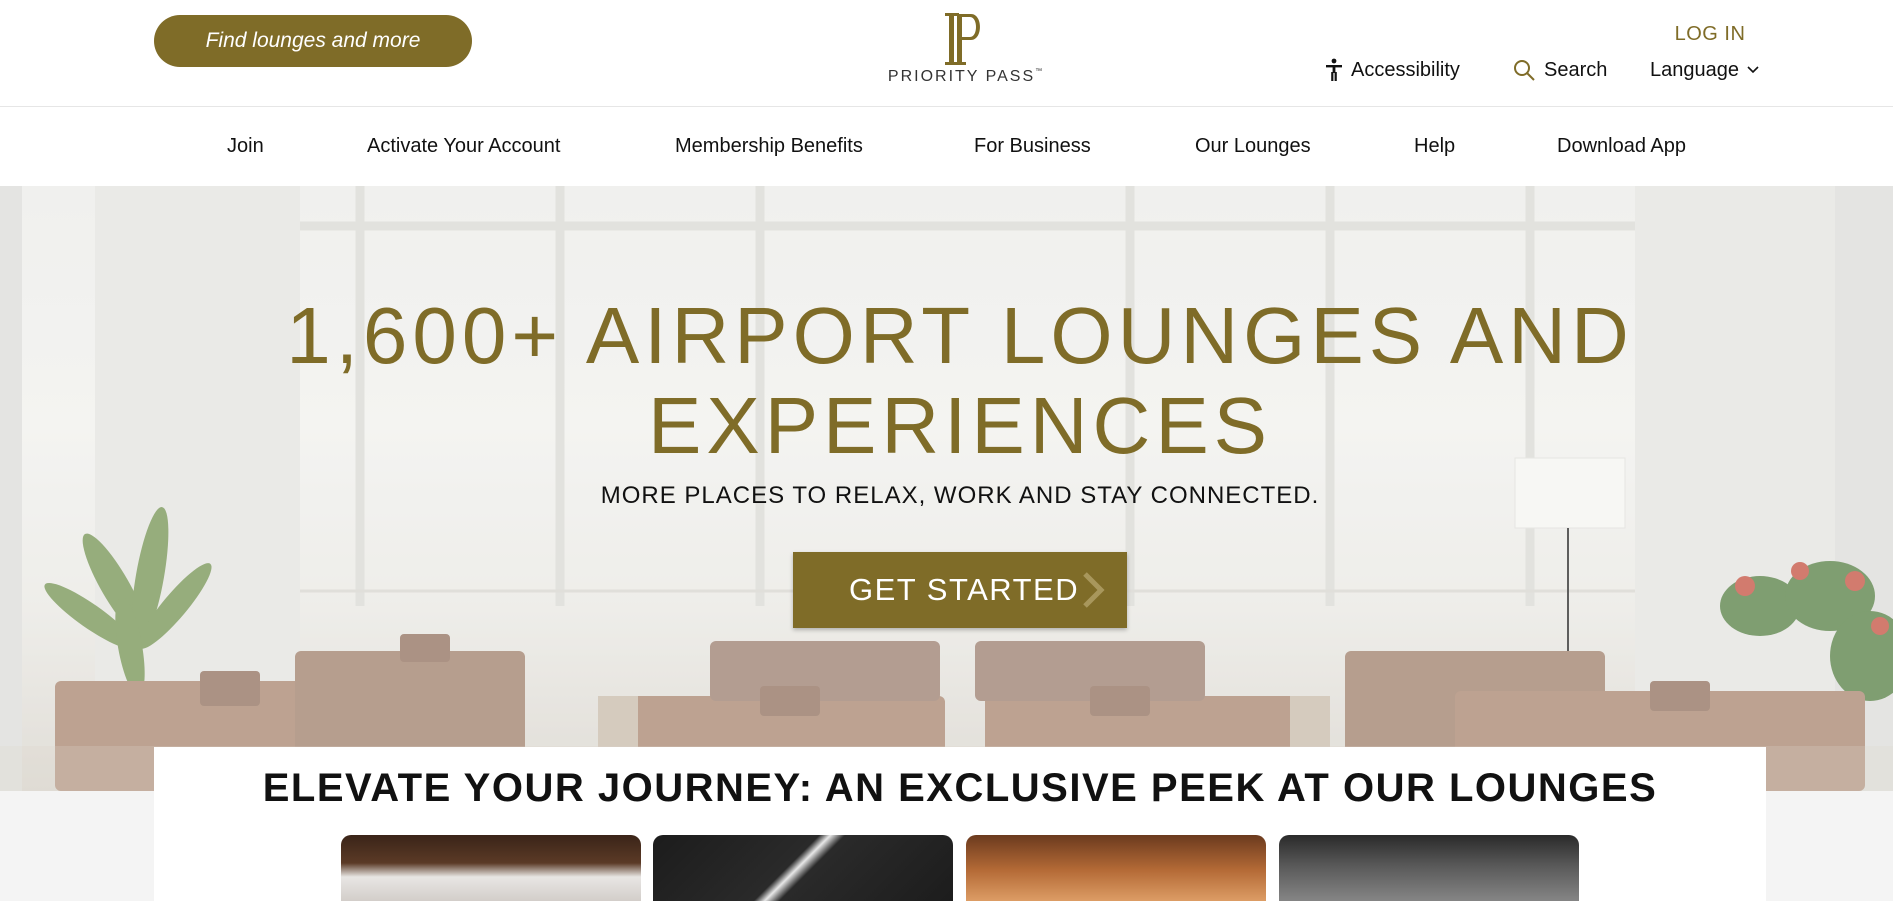 The width and height of the screenshot is (1893, 901). What do you see at coordinates (1710, 34) in the screenshot?
I see `login-link: LOG IN` at bounding box center [1710, 34].